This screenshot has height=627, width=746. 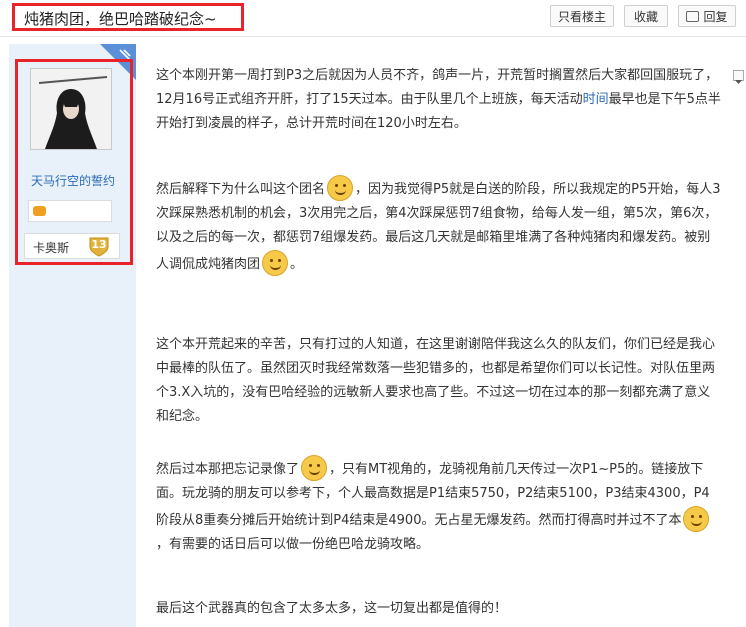 What do you see at coordinates (332, 608) in the screenshot?
I see `paragraph-5: 最后这个武器真的包含了太多太多，这一切复出都是值得的！` at bounding box center [332, 608].